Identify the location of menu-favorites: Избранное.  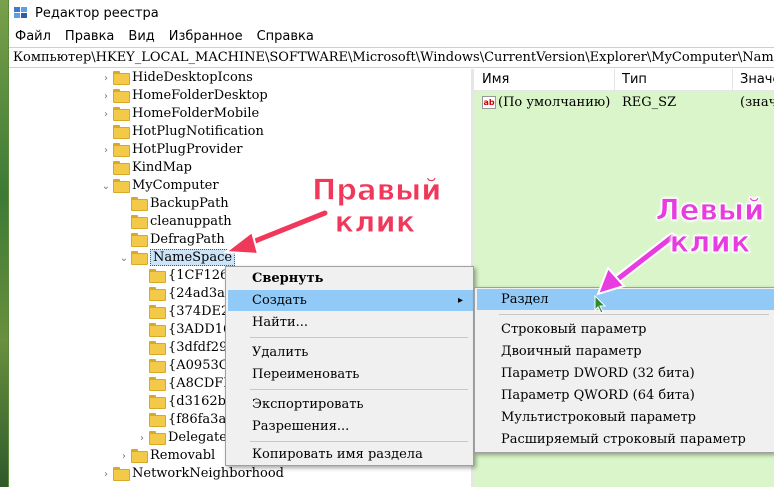
(207, 36).